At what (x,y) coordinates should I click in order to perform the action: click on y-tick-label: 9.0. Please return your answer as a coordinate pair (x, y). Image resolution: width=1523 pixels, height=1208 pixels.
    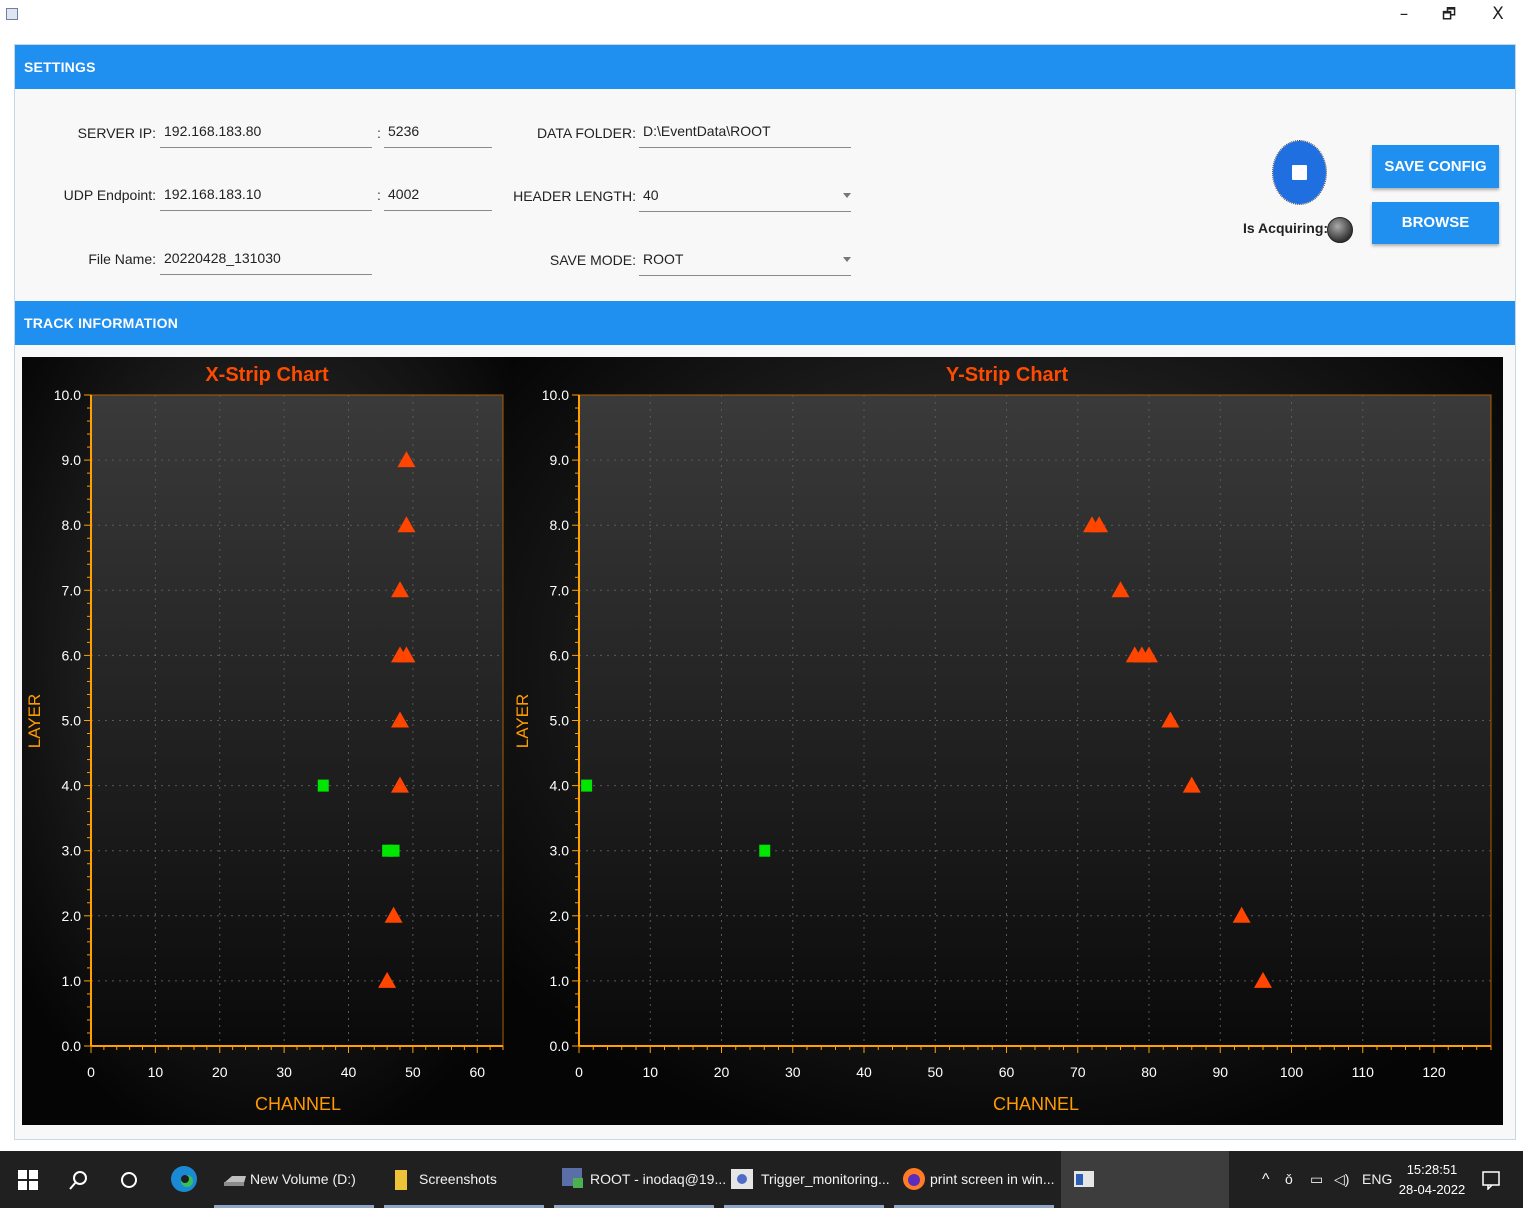
    Looking at the image, I should click on (560, 460).